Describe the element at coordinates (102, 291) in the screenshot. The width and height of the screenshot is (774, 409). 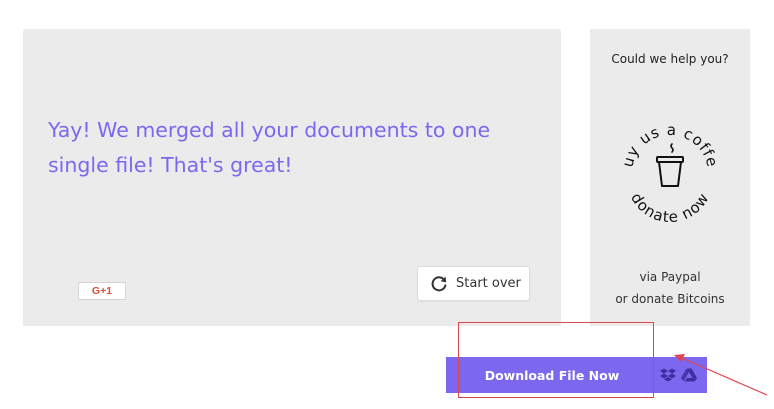
I see `google-plus-one-button: G+1` at that location.